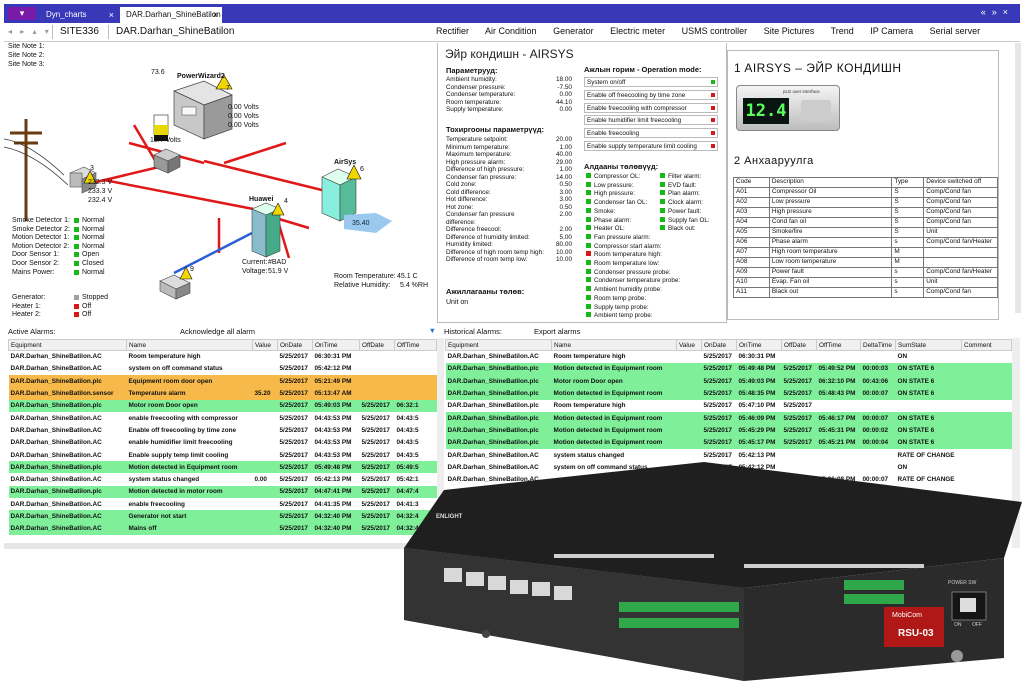  I want to click on tab-label: Dyn_charts, so click(66, 14).